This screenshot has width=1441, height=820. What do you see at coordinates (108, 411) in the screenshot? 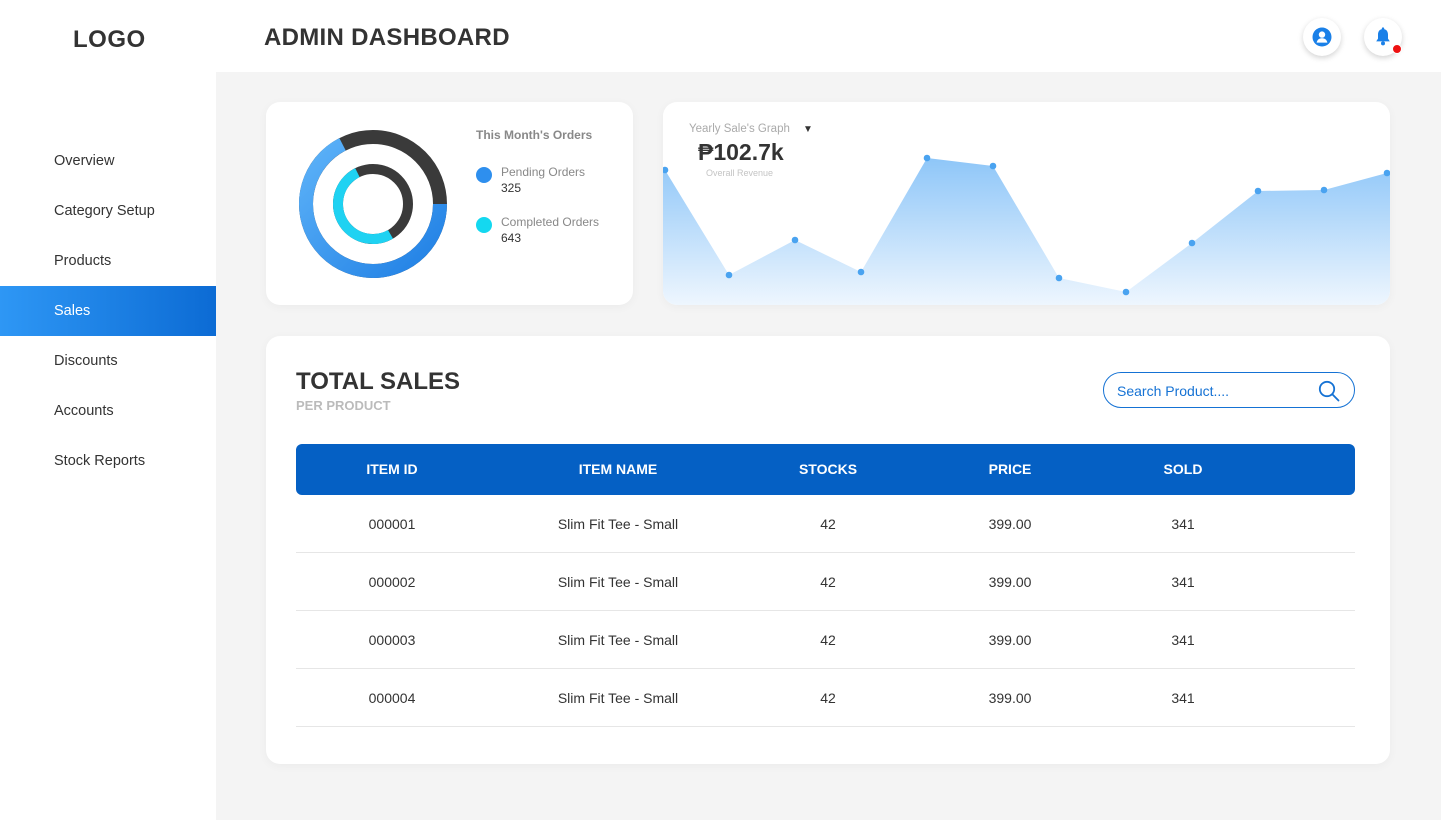
I see `sidebar-item-accounts: Accounts` at bounding box center [108, 411].